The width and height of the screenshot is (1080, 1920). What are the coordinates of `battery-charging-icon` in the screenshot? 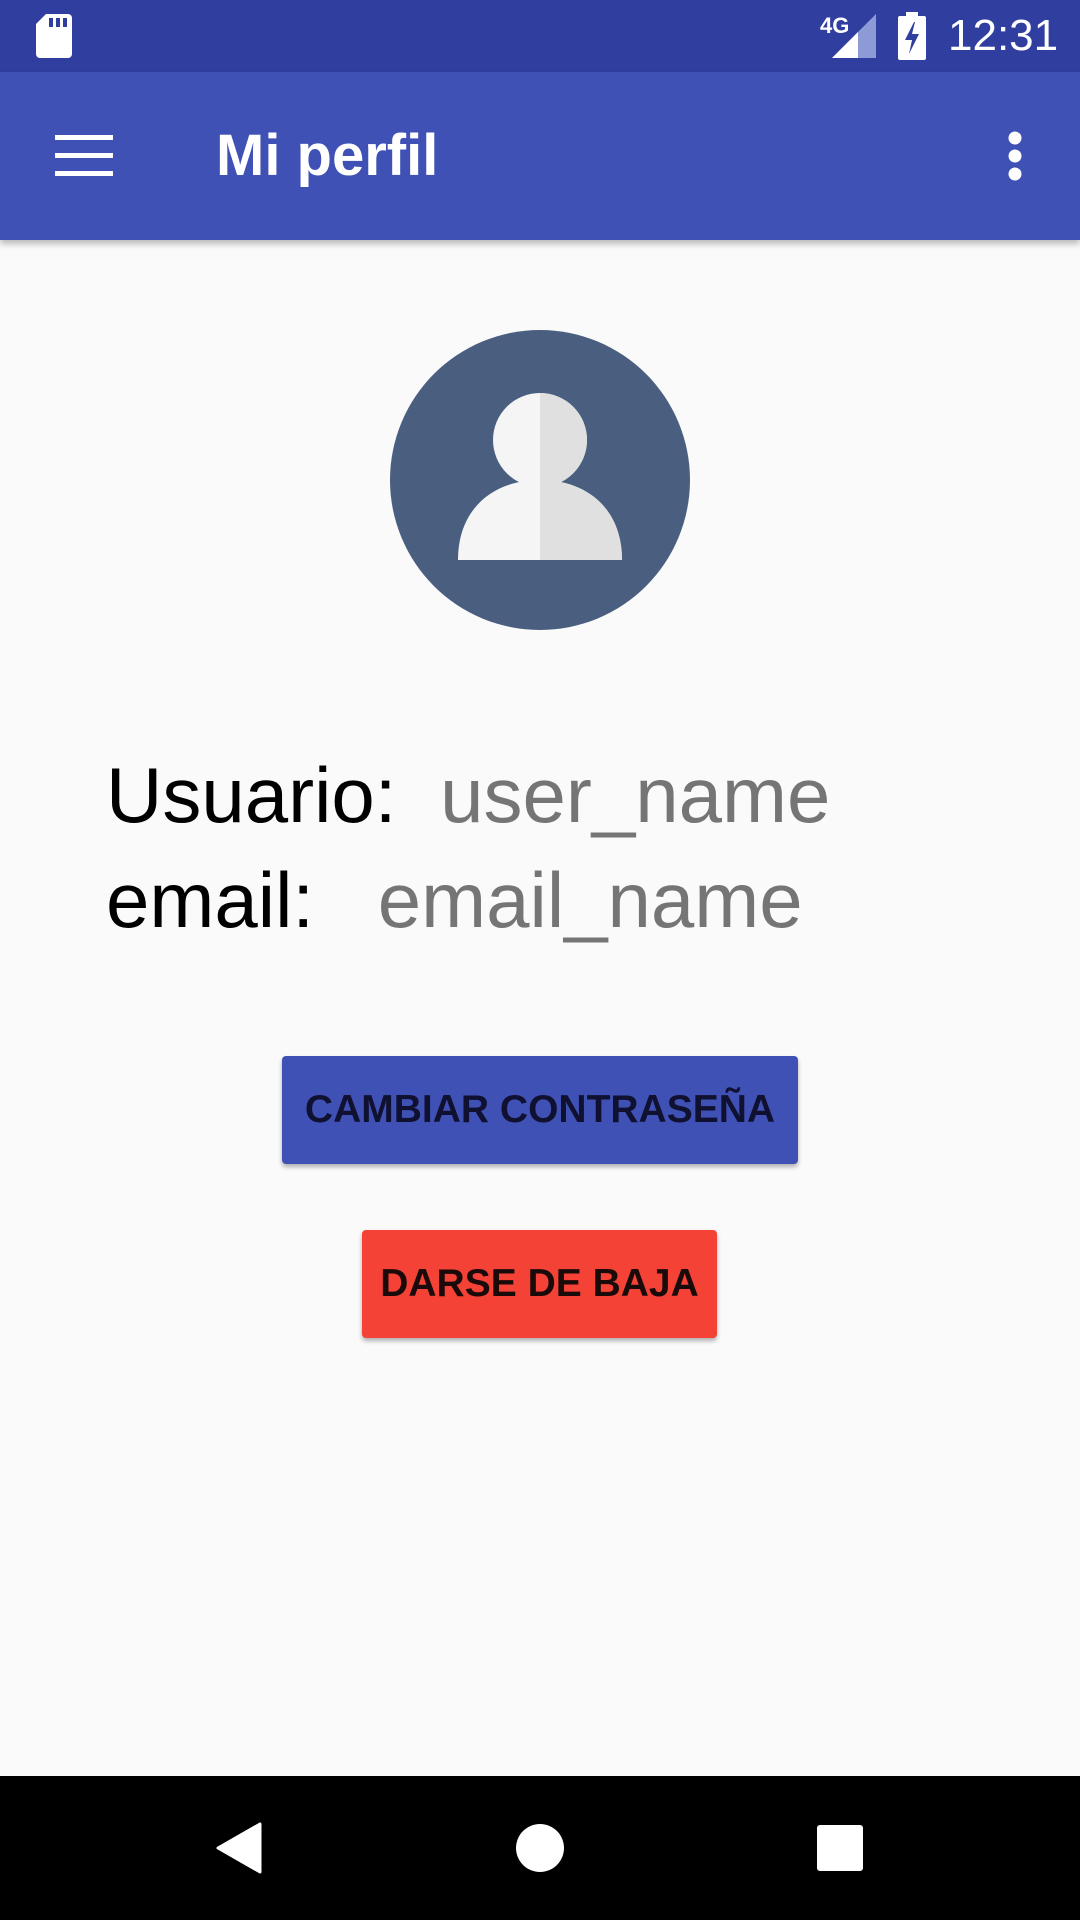 It's located at (912, 36).